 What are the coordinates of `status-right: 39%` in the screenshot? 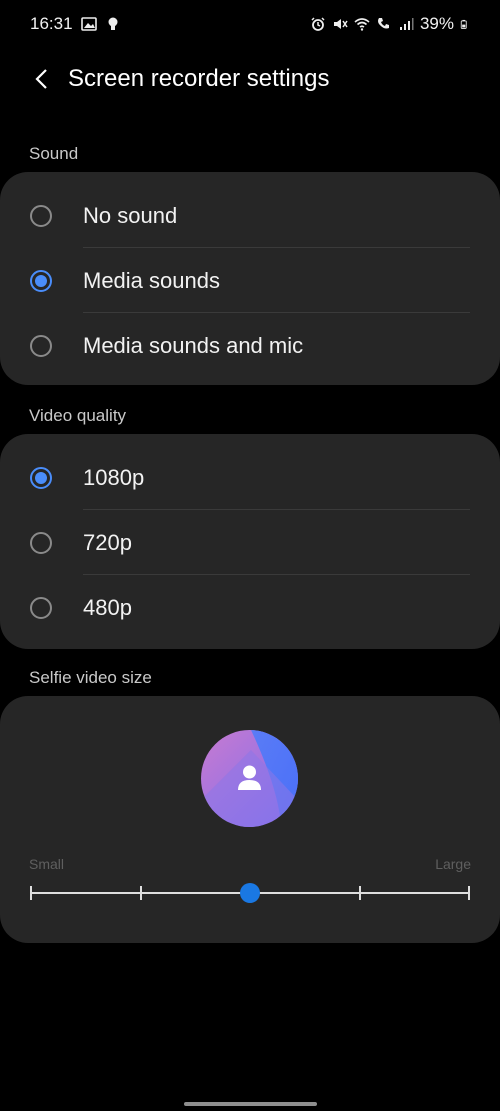 It's located at (390, 24).